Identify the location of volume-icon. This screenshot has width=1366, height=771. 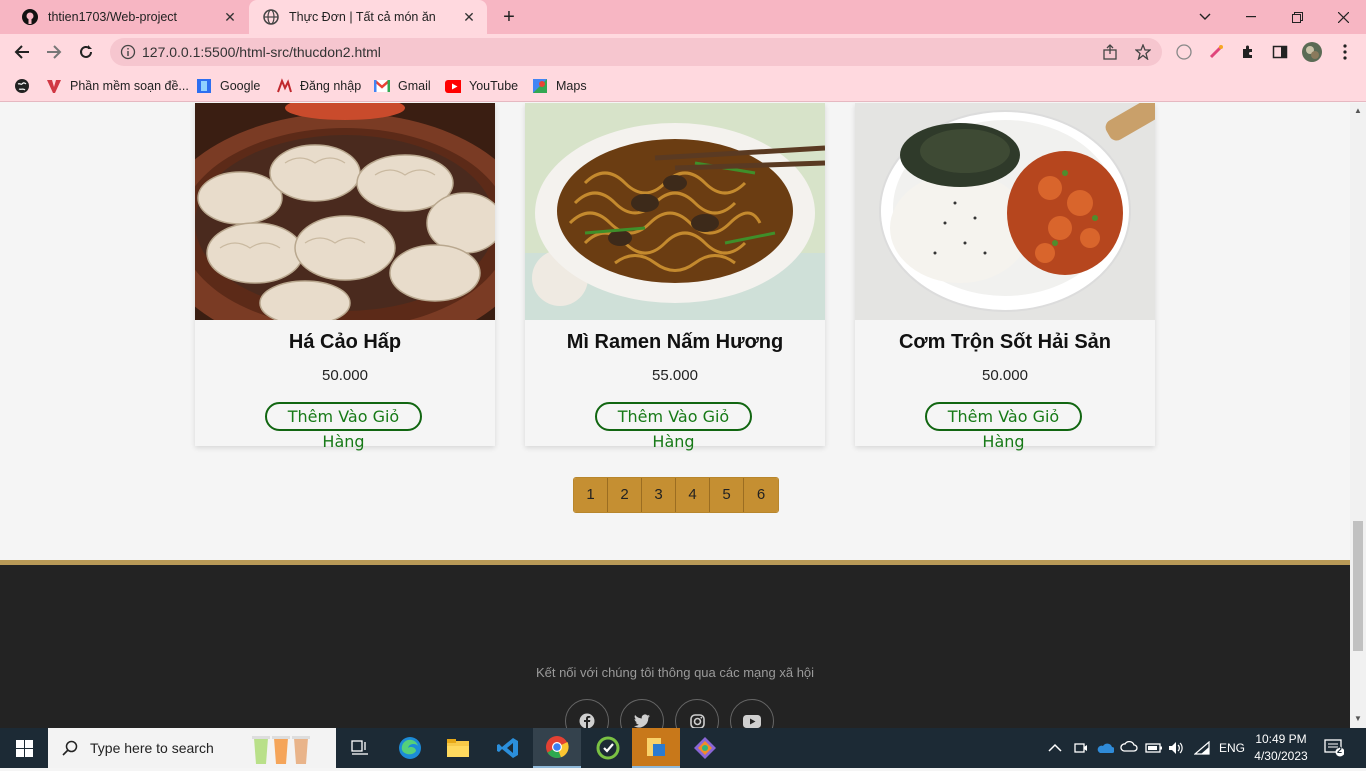
(1176, 748).